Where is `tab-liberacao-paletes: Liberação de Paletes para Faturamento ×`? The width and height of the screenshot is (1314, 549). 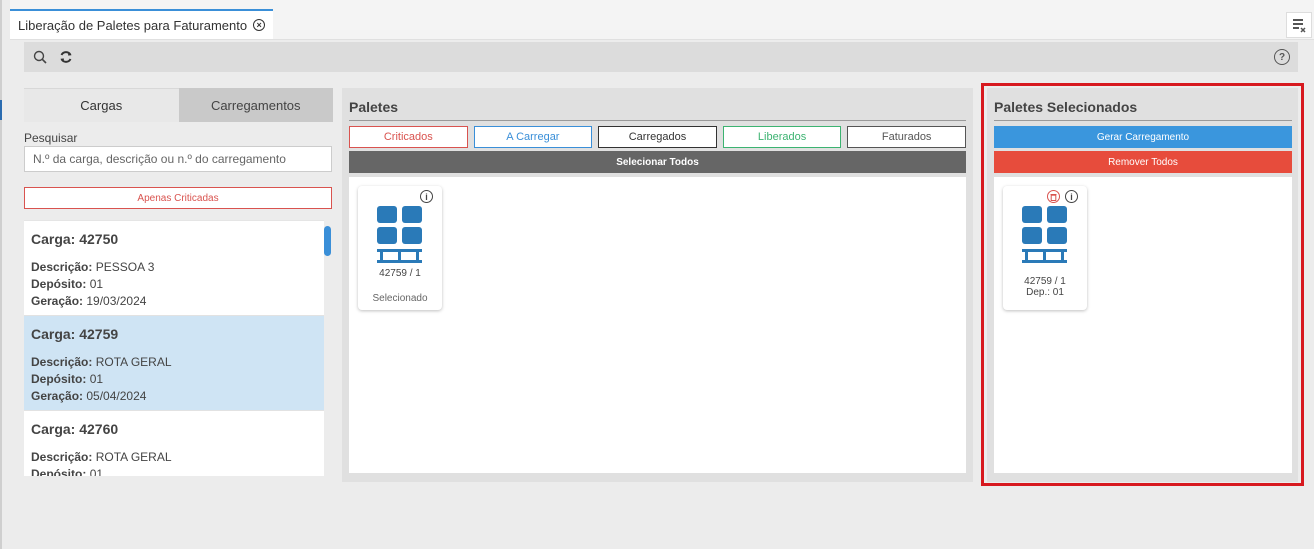 tab-liberacao-paletes: Liberação de Paletes para Faturamento × is located at coordinates (142, 24).